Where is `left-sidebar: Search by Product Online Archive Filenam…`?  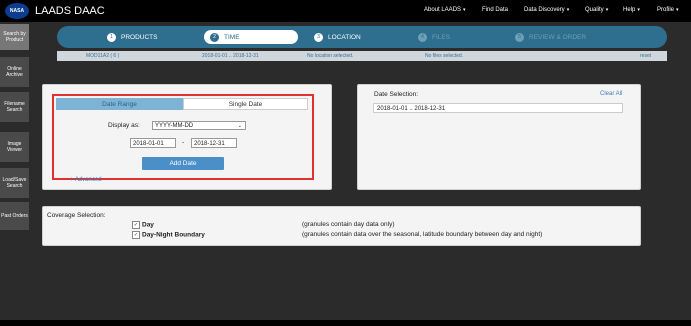 left-sidebar: Search by Product Online Archive Filenam… is located at coordinates (14, 174).